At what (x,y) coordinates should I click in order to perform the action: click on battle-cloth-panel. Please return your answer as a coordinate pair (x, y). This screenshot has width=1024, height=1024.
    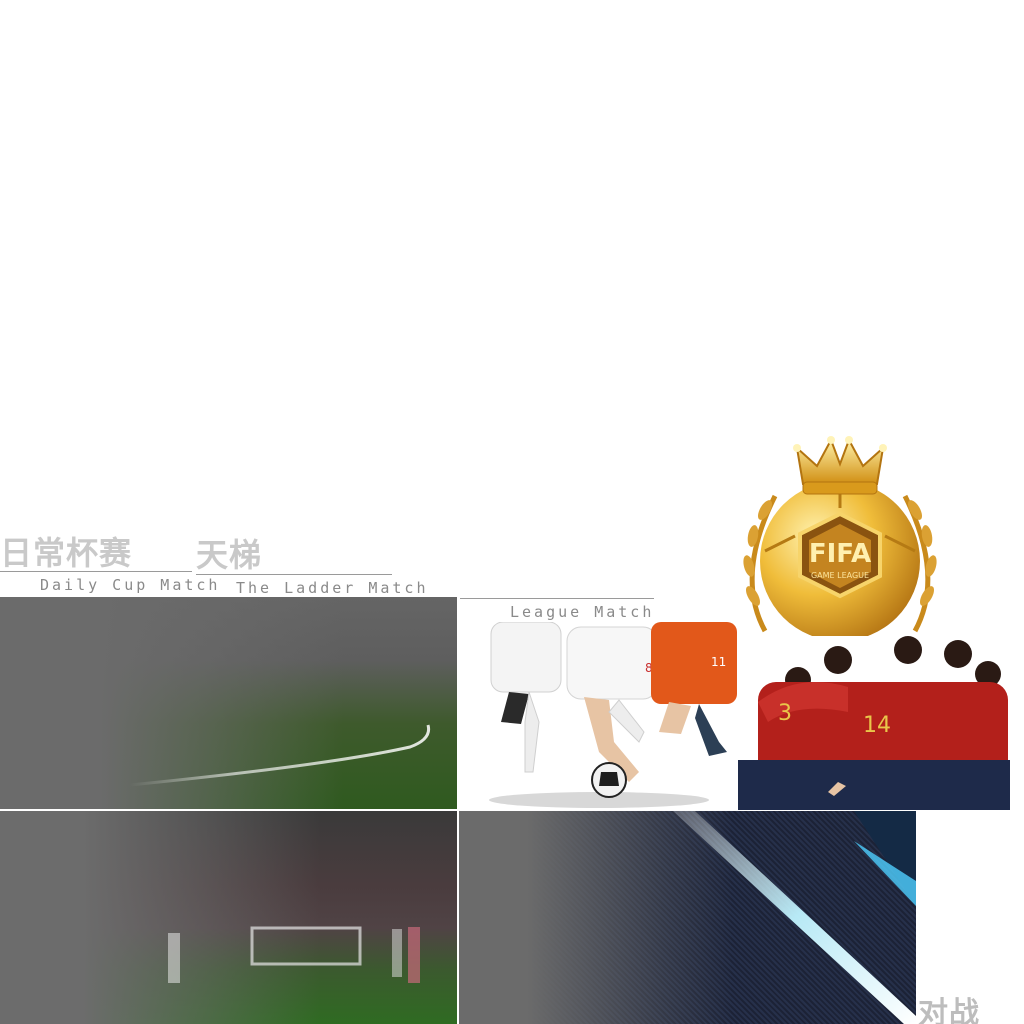
    Looking at the image, I should click on (687, 917).